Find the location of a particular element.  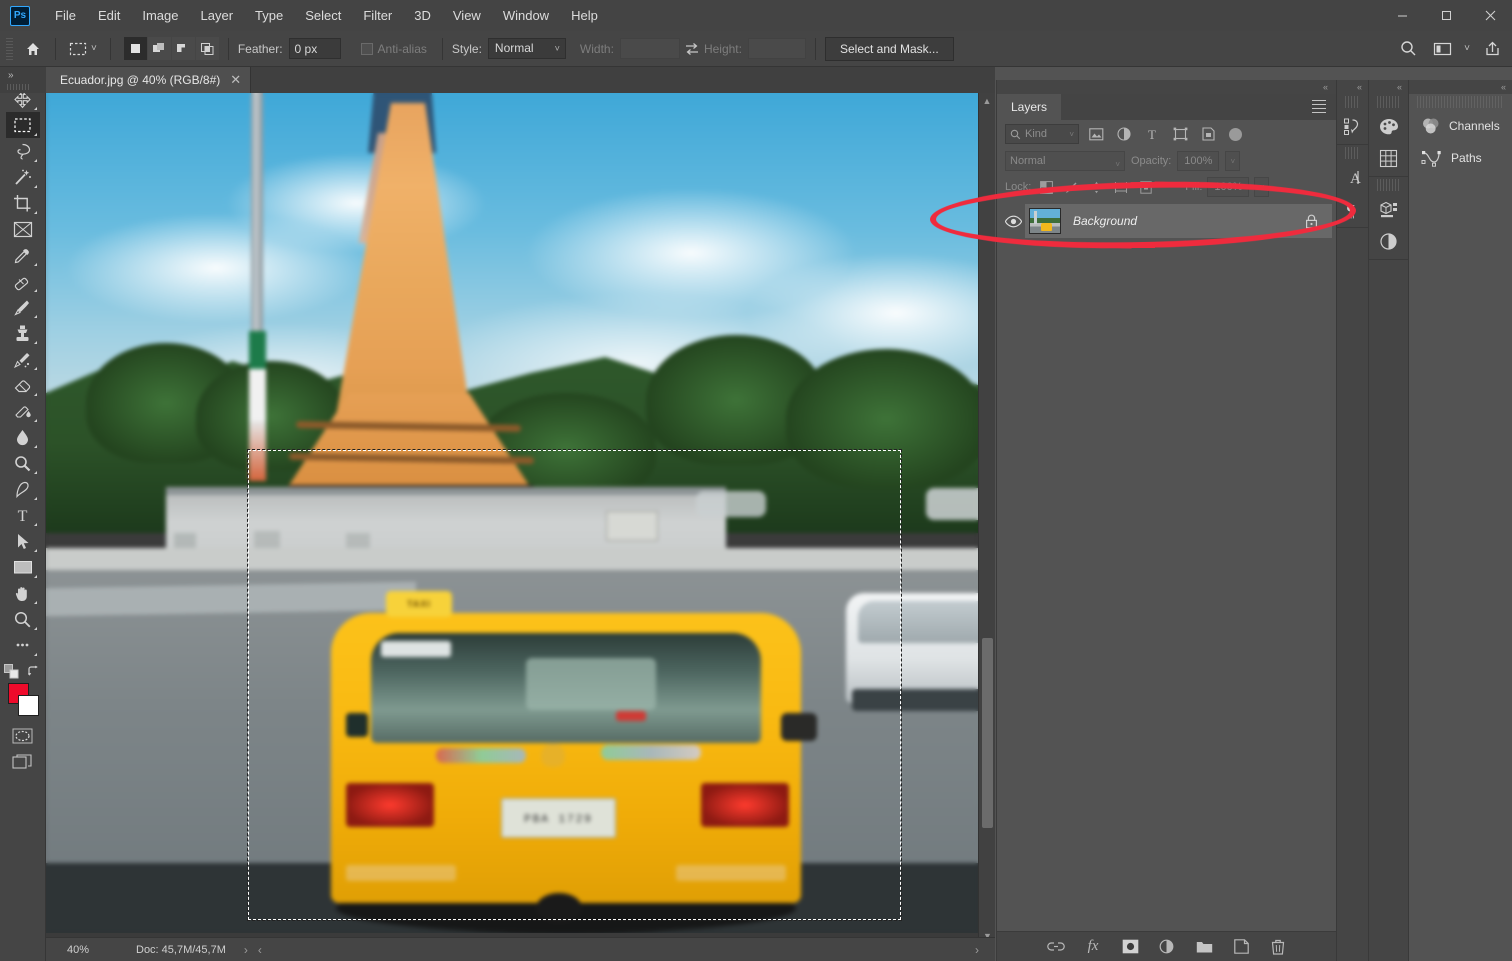

menu-item-help: Help is located at coordinates (584, 15).